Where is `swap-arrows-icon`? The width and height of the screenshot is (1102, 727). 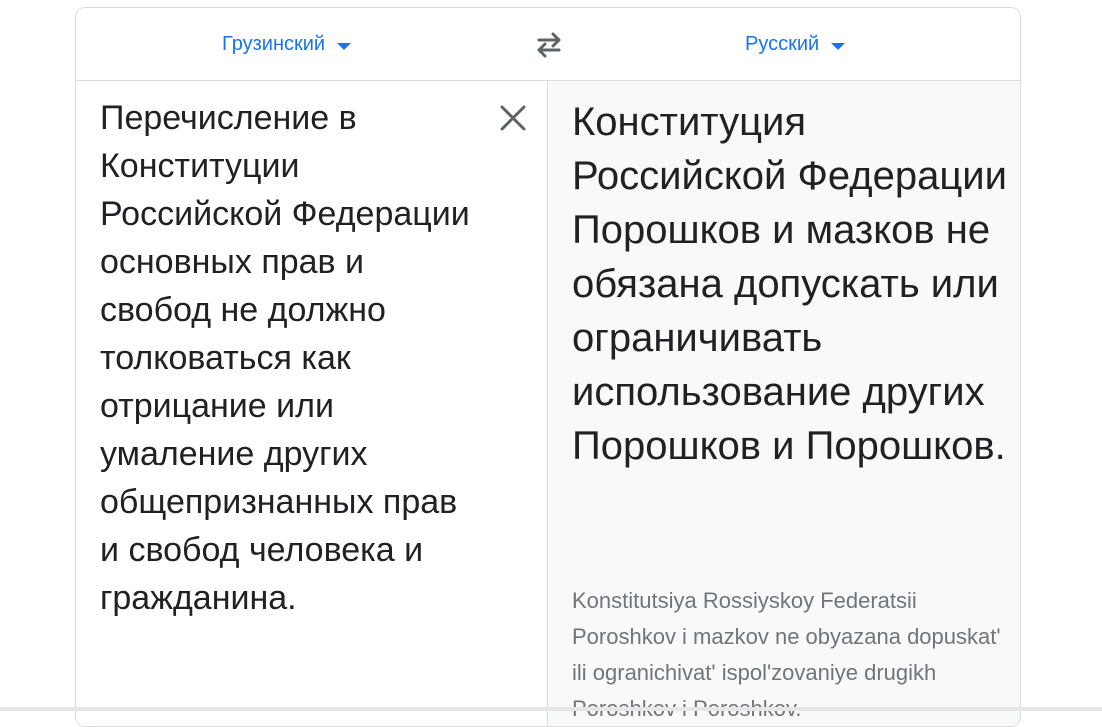
swap-arrows-icon is located at coordinates (549, 45).